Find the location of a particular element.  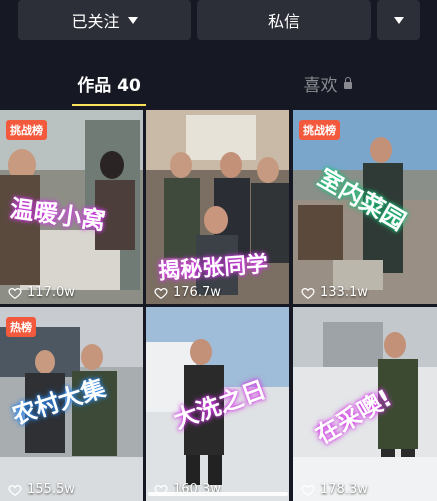

tab-works: 作品 40 is located at coordinates (109, 83).